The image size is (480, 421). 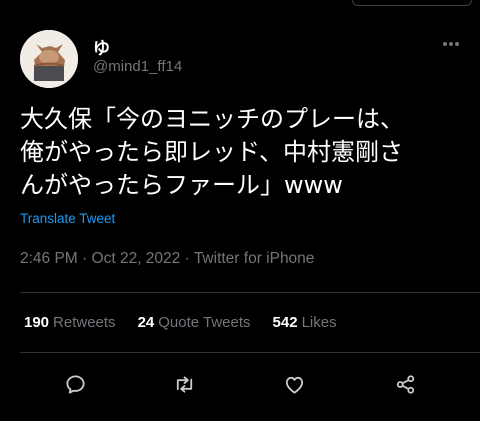 I want to click on like-button, so click(x=294, y=384).